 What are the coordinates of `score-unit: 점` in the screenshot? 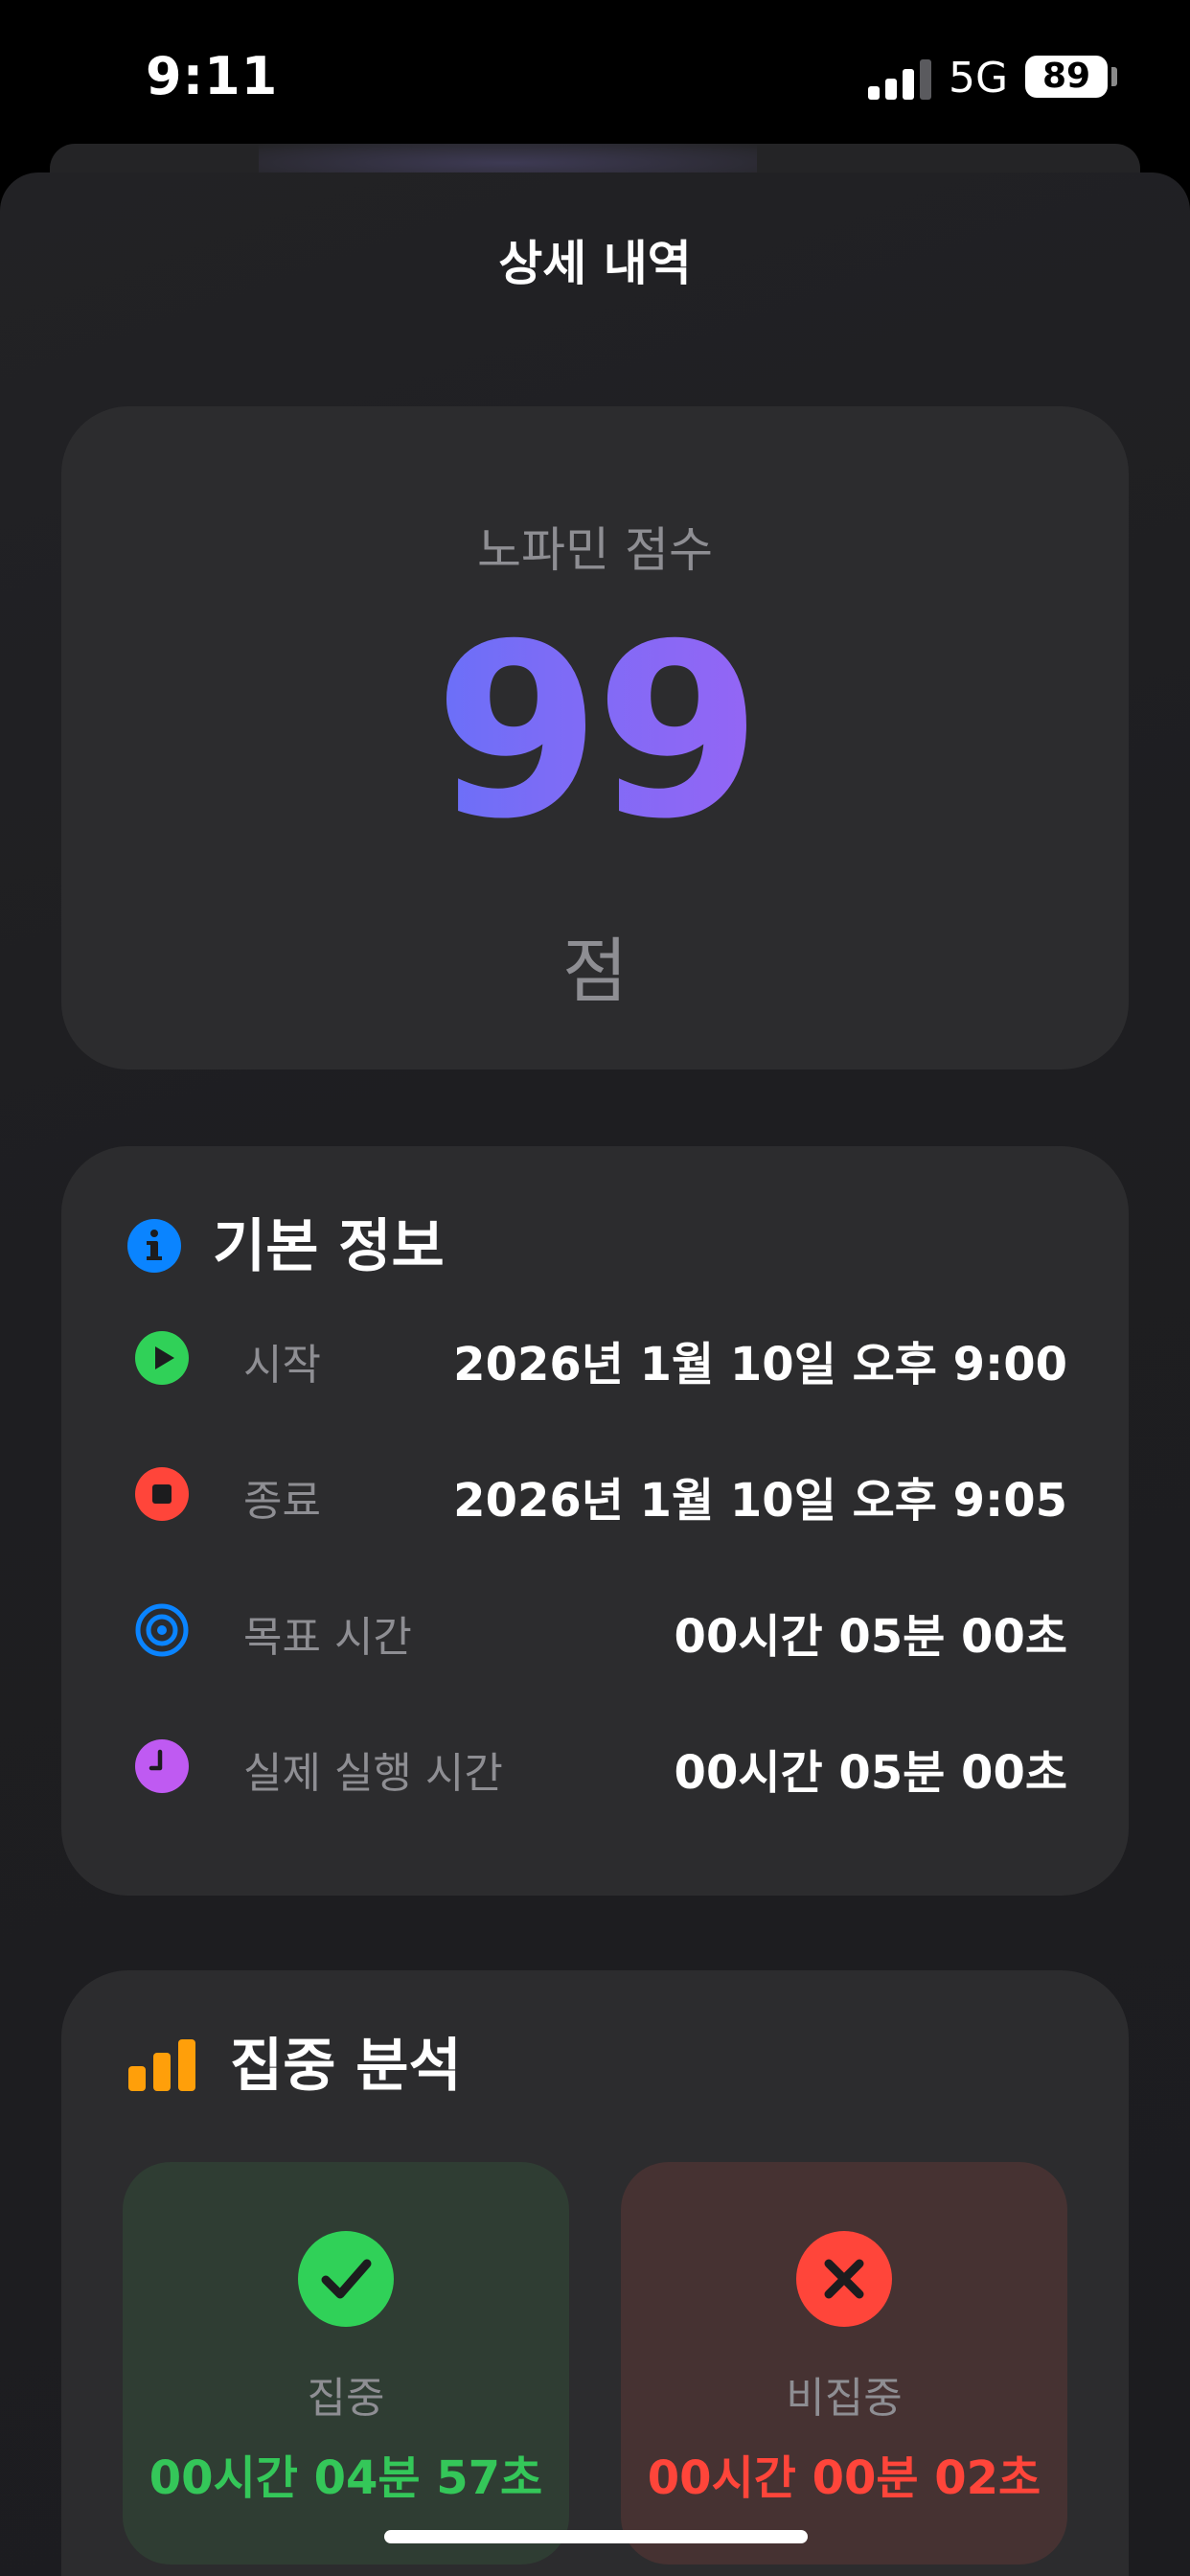 It's located at (595, 972).